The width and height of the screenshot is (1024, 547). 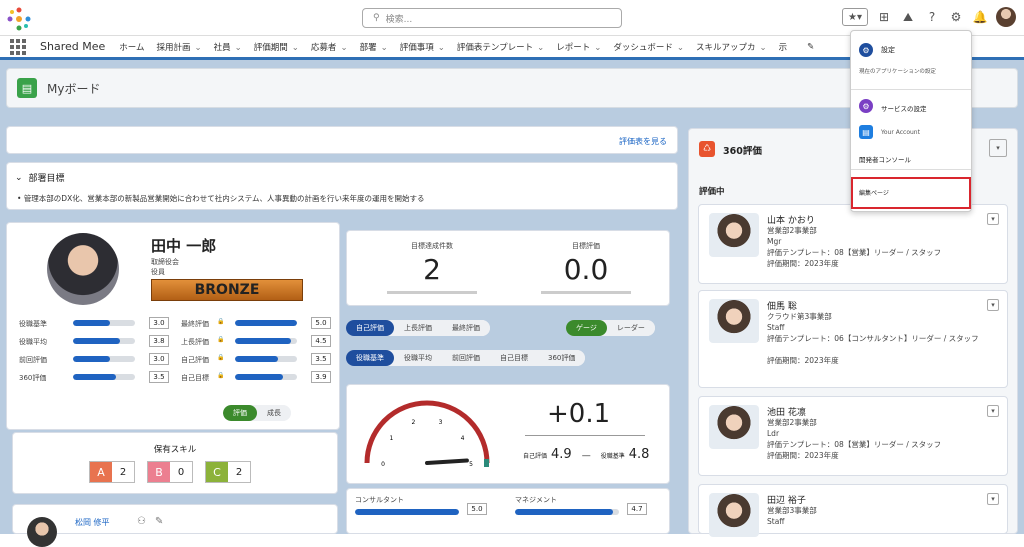 I want to click on menu-service: サービスの設定, so click(x=904, y=108).